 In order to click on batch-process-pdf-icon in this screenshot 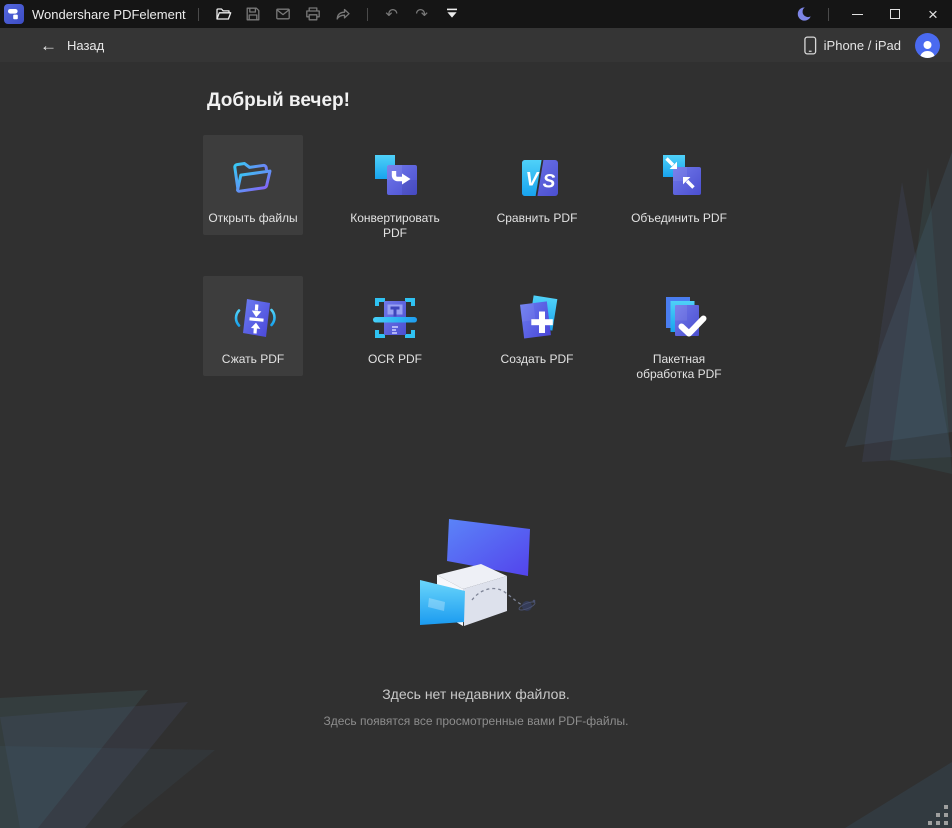, I will do `click(686, 317)`.